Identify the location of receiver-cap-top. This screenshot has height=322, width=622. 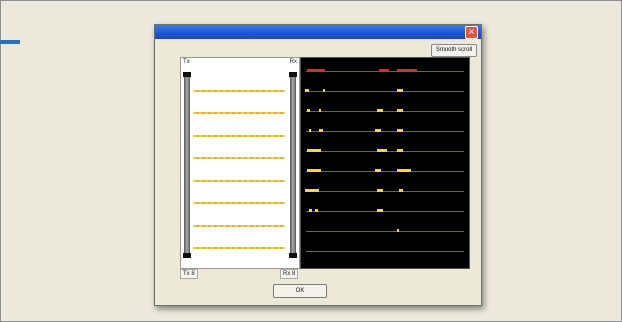
(293, 74).